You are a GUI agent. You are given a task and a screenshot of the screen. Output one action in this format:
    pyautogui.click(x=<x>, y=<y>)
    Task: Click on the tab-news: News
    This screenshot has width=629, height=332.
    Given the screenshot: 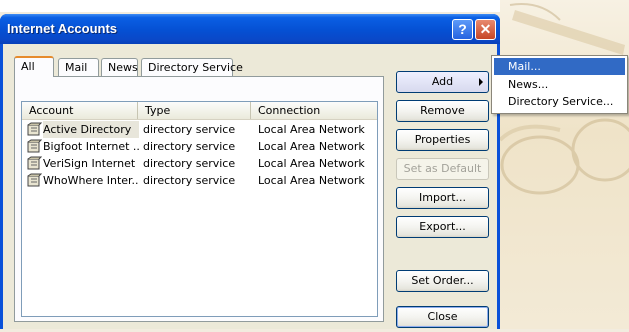 What is the action you would take?
    pyautogui.click(x=119, y=67)
    